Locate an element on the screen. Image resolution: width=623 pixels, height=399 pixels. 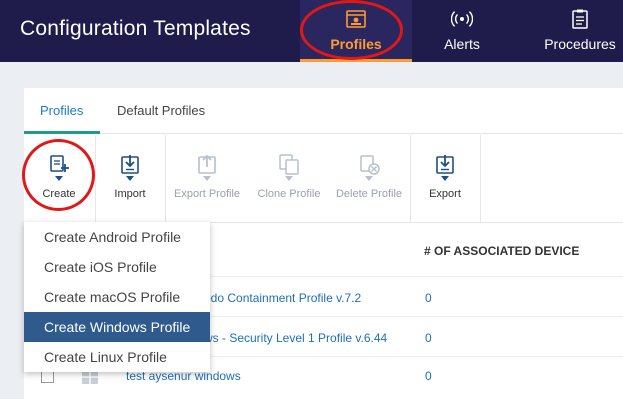
procedures-icon is located at coordinates (580, 19).